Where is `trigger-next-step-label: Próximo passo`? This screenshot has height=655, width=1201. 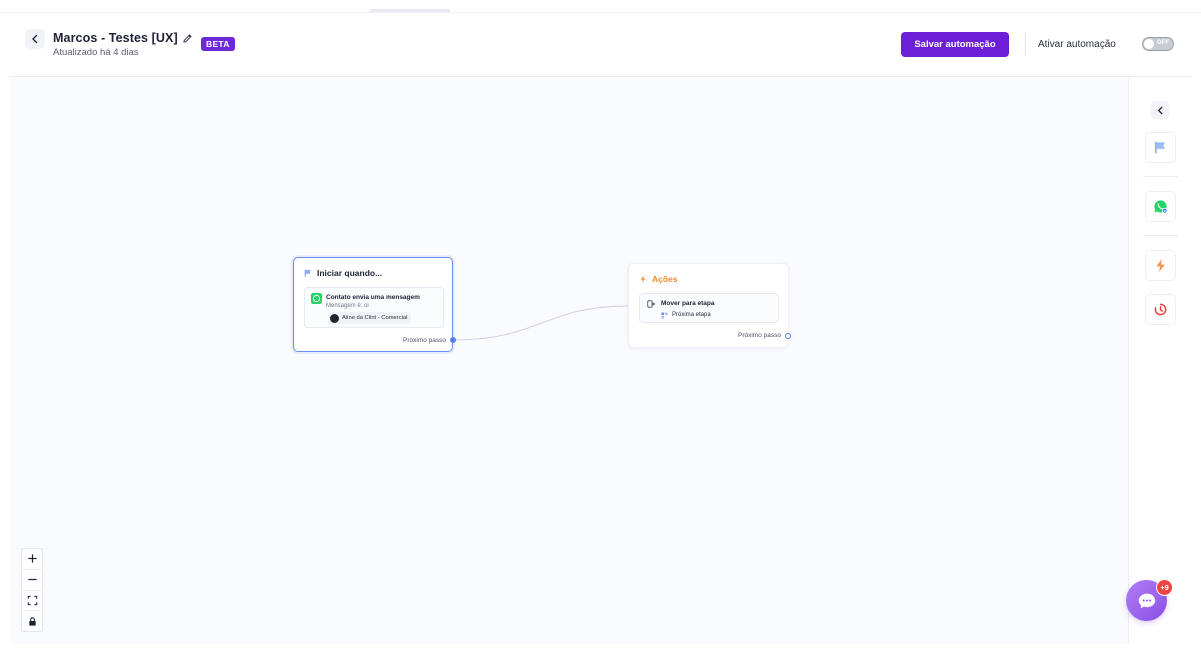
trigger-next-step-label: Próximo passo is located at coordinates (424, 340).